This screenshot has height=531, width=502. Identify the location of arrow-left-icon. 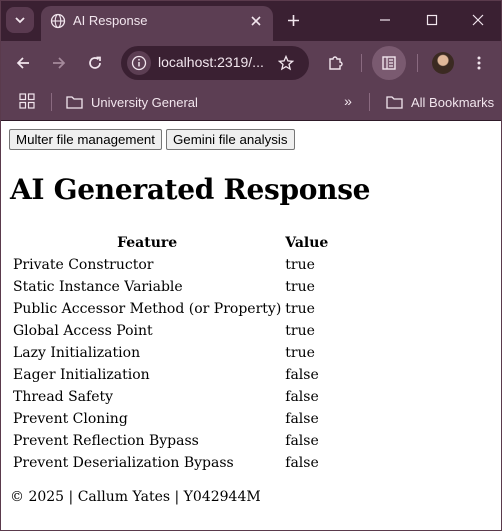
(22, 63).